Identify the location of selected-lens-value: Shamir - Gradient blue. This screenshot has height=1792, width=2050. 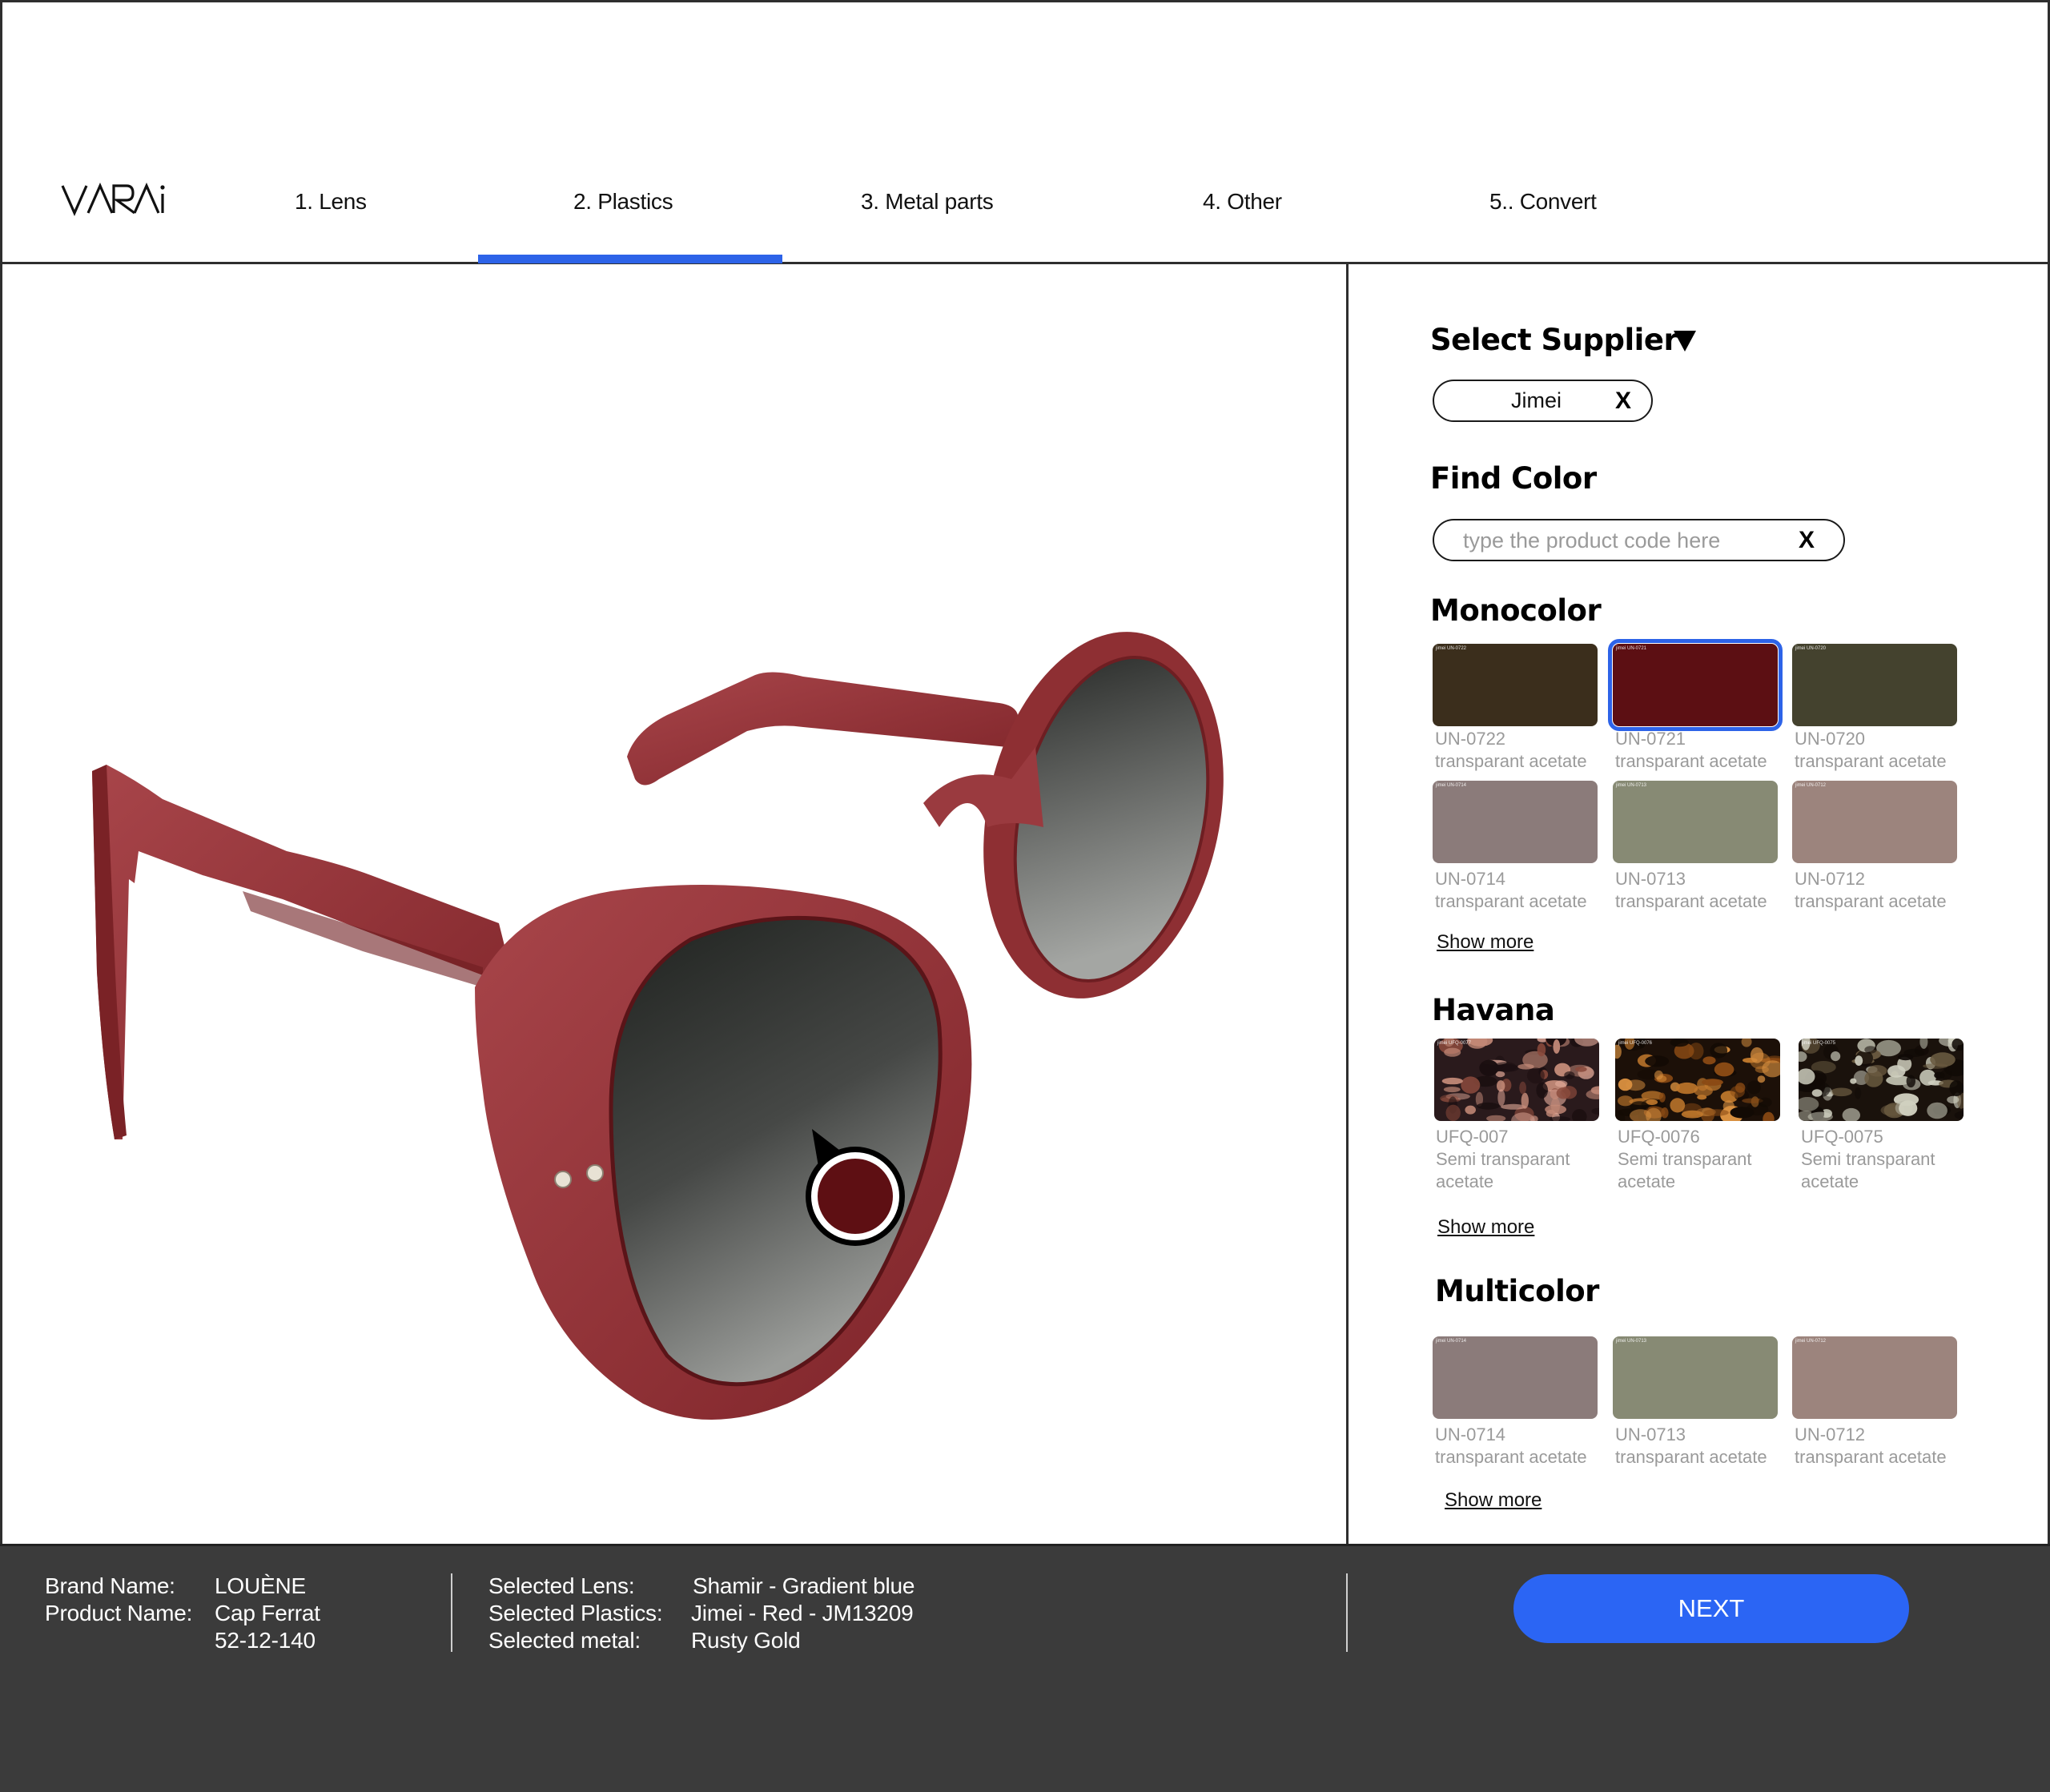
(804, 1585).